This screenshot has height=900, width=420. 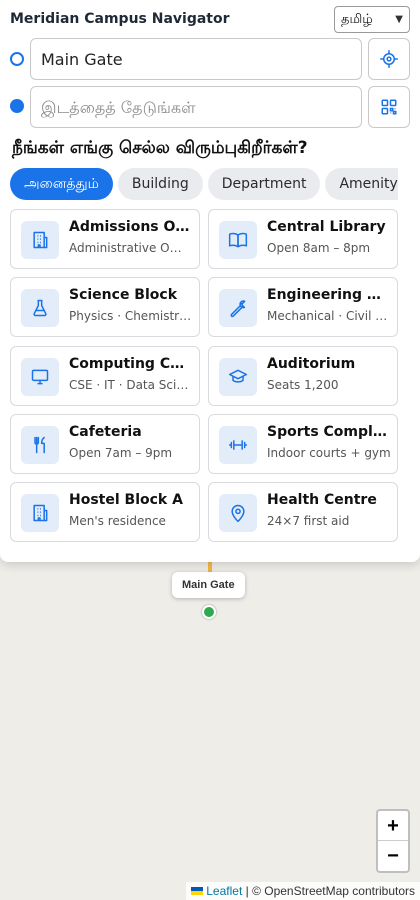 I want to click on graduation-cap-icon, so click(x=238, y=377).